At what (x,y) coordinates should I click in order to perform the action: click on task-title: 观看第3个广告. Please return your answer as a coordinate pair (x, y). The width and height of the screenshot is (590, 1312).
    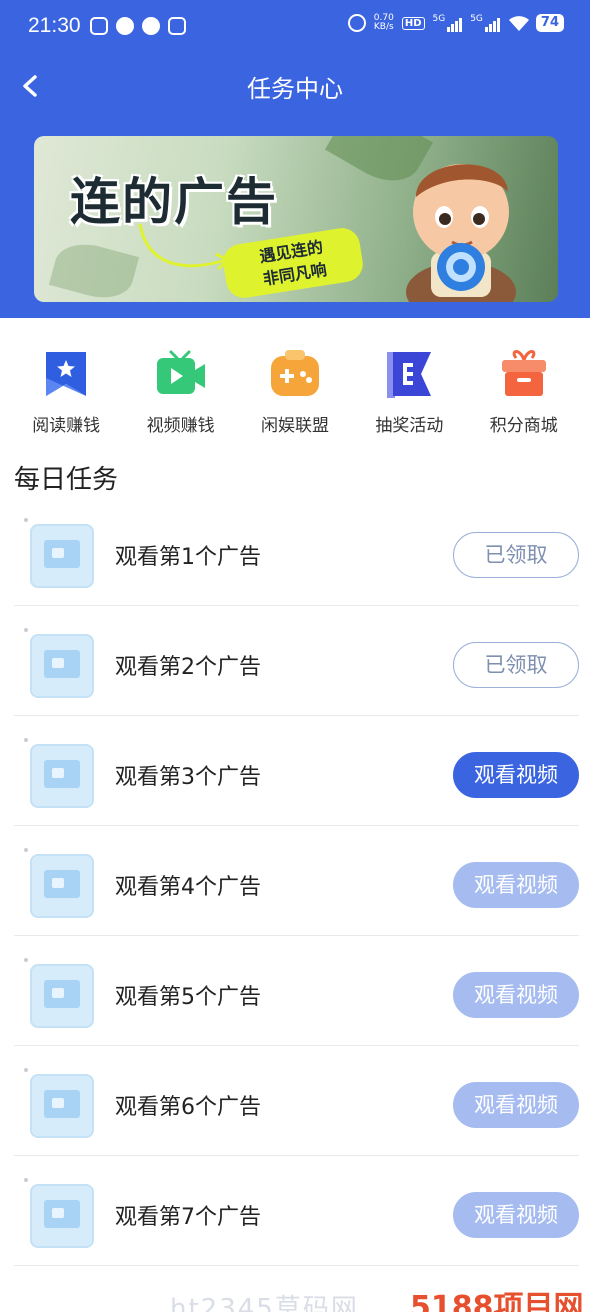
    Looking at the image, I should click on (188, 777).